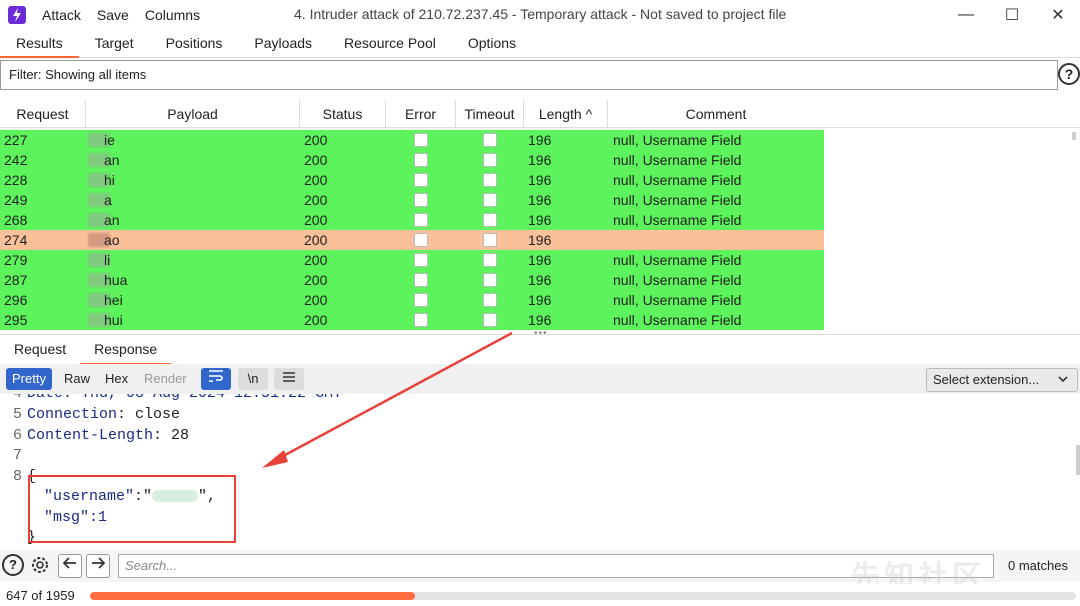 This screenshot has width=1080, height=606. What do you see at coordinates (412, 200) in the screenshot?
I see `table-row: 249 a 200 196 null, Username Field` at bounding box center [412, 200].